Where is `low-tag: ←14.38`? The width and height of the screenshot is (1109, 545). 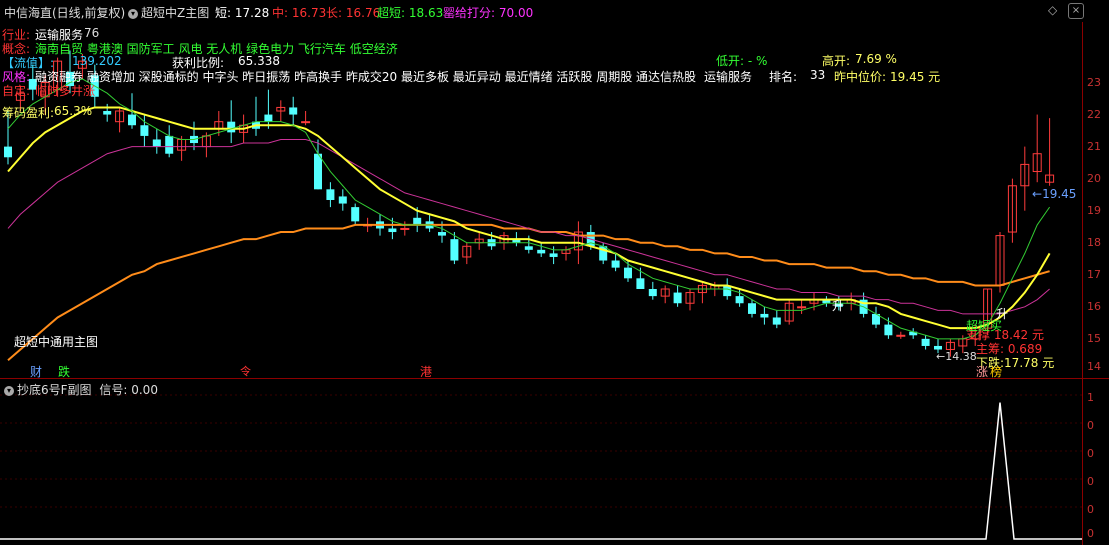
low-tag: ←14.38 is located at coordinates (956, 356).